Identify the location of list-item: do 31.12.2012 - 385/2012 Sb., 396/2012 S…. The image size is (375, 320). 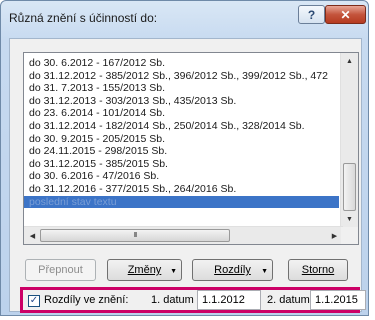
(181, 76).